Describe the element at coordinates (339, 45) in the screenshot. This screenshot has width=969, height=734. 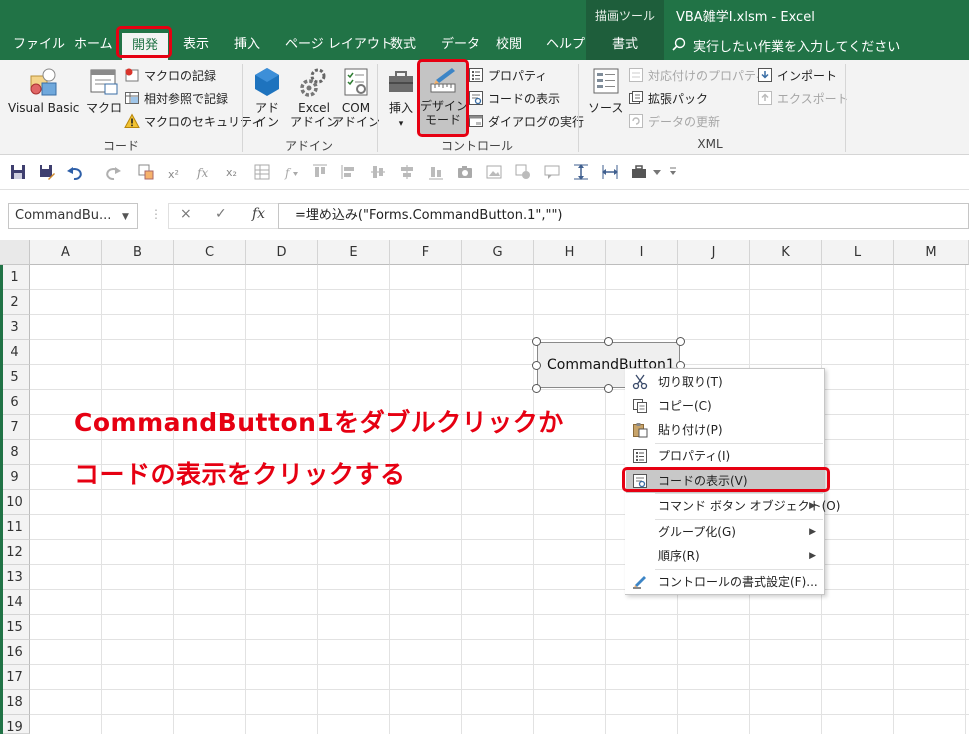
I see `tab-page-layout: ページ レイアウト` at that location.